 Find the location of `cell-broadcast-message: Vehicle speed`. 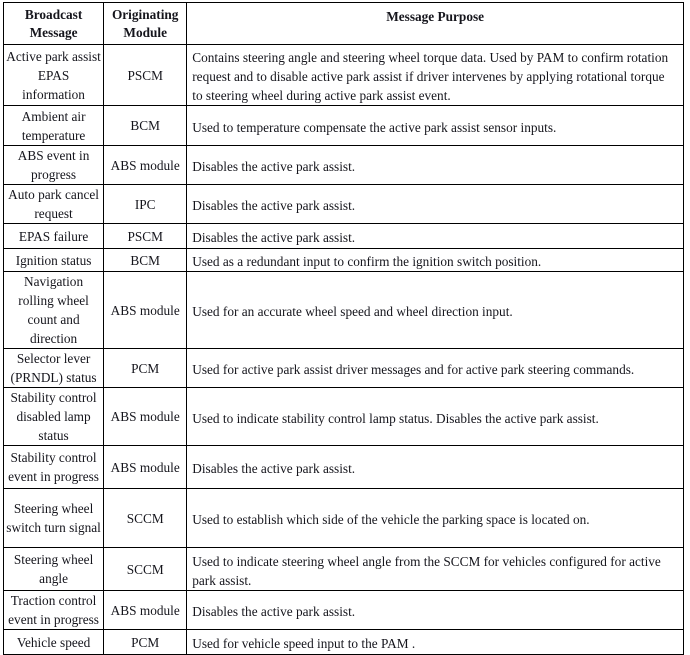

cell-broadcast-message: Vehicle speed is located at coordinates (53, 642).